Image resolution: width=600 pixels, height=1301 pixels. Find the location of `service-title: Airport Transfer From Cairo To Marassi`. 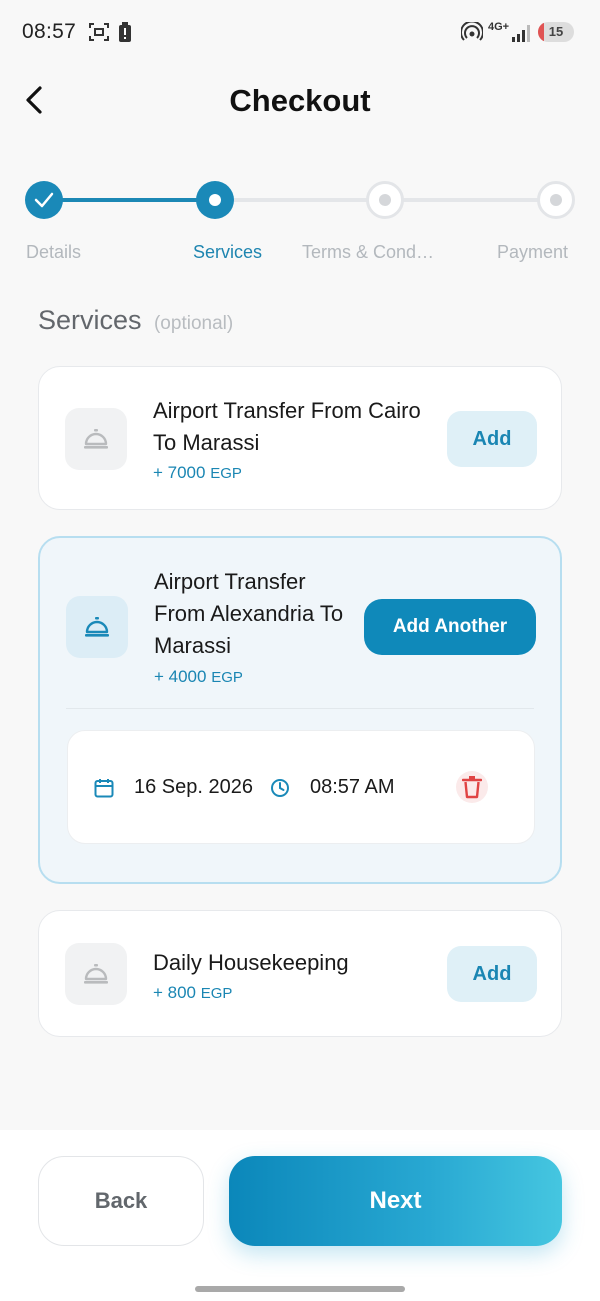

service-title: Airport Transfer From Cairo To Marassi is located at coordinates (287, 427).